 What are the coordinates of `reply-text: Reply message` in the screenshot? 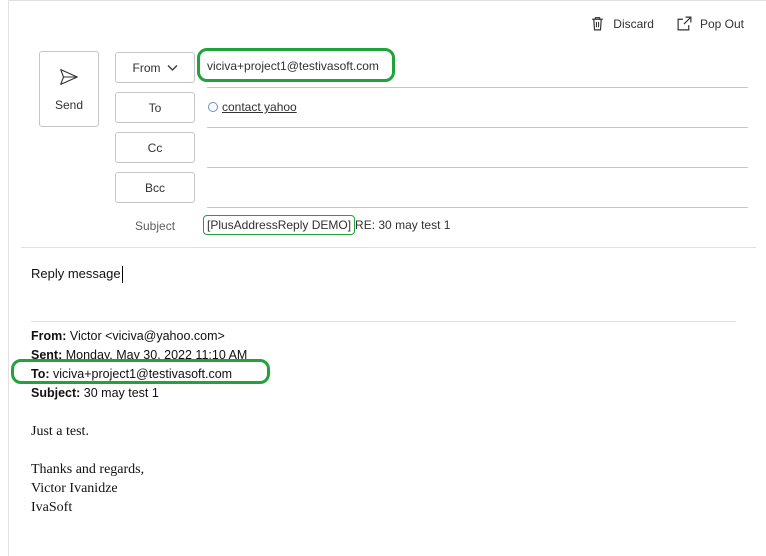 It's located at (76, 273).